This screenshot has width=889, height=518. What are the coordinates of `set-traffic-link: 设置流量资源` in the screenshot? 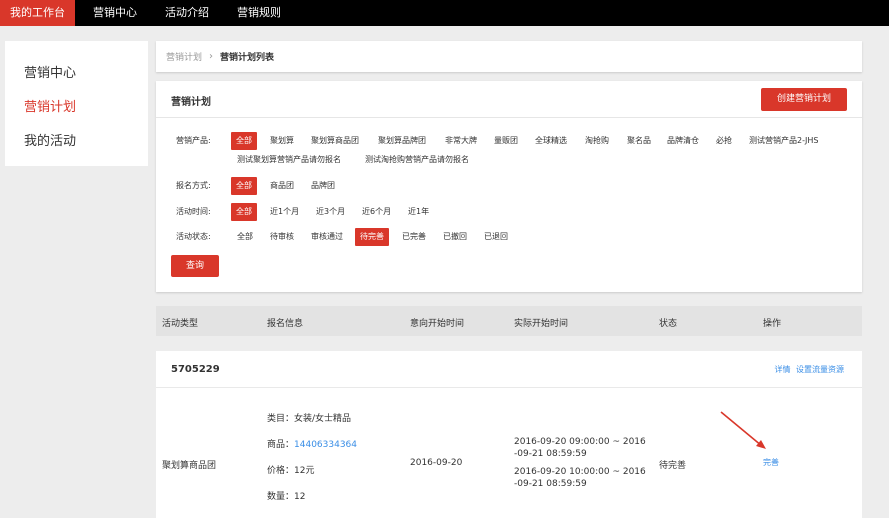 It's located at (820, 369).